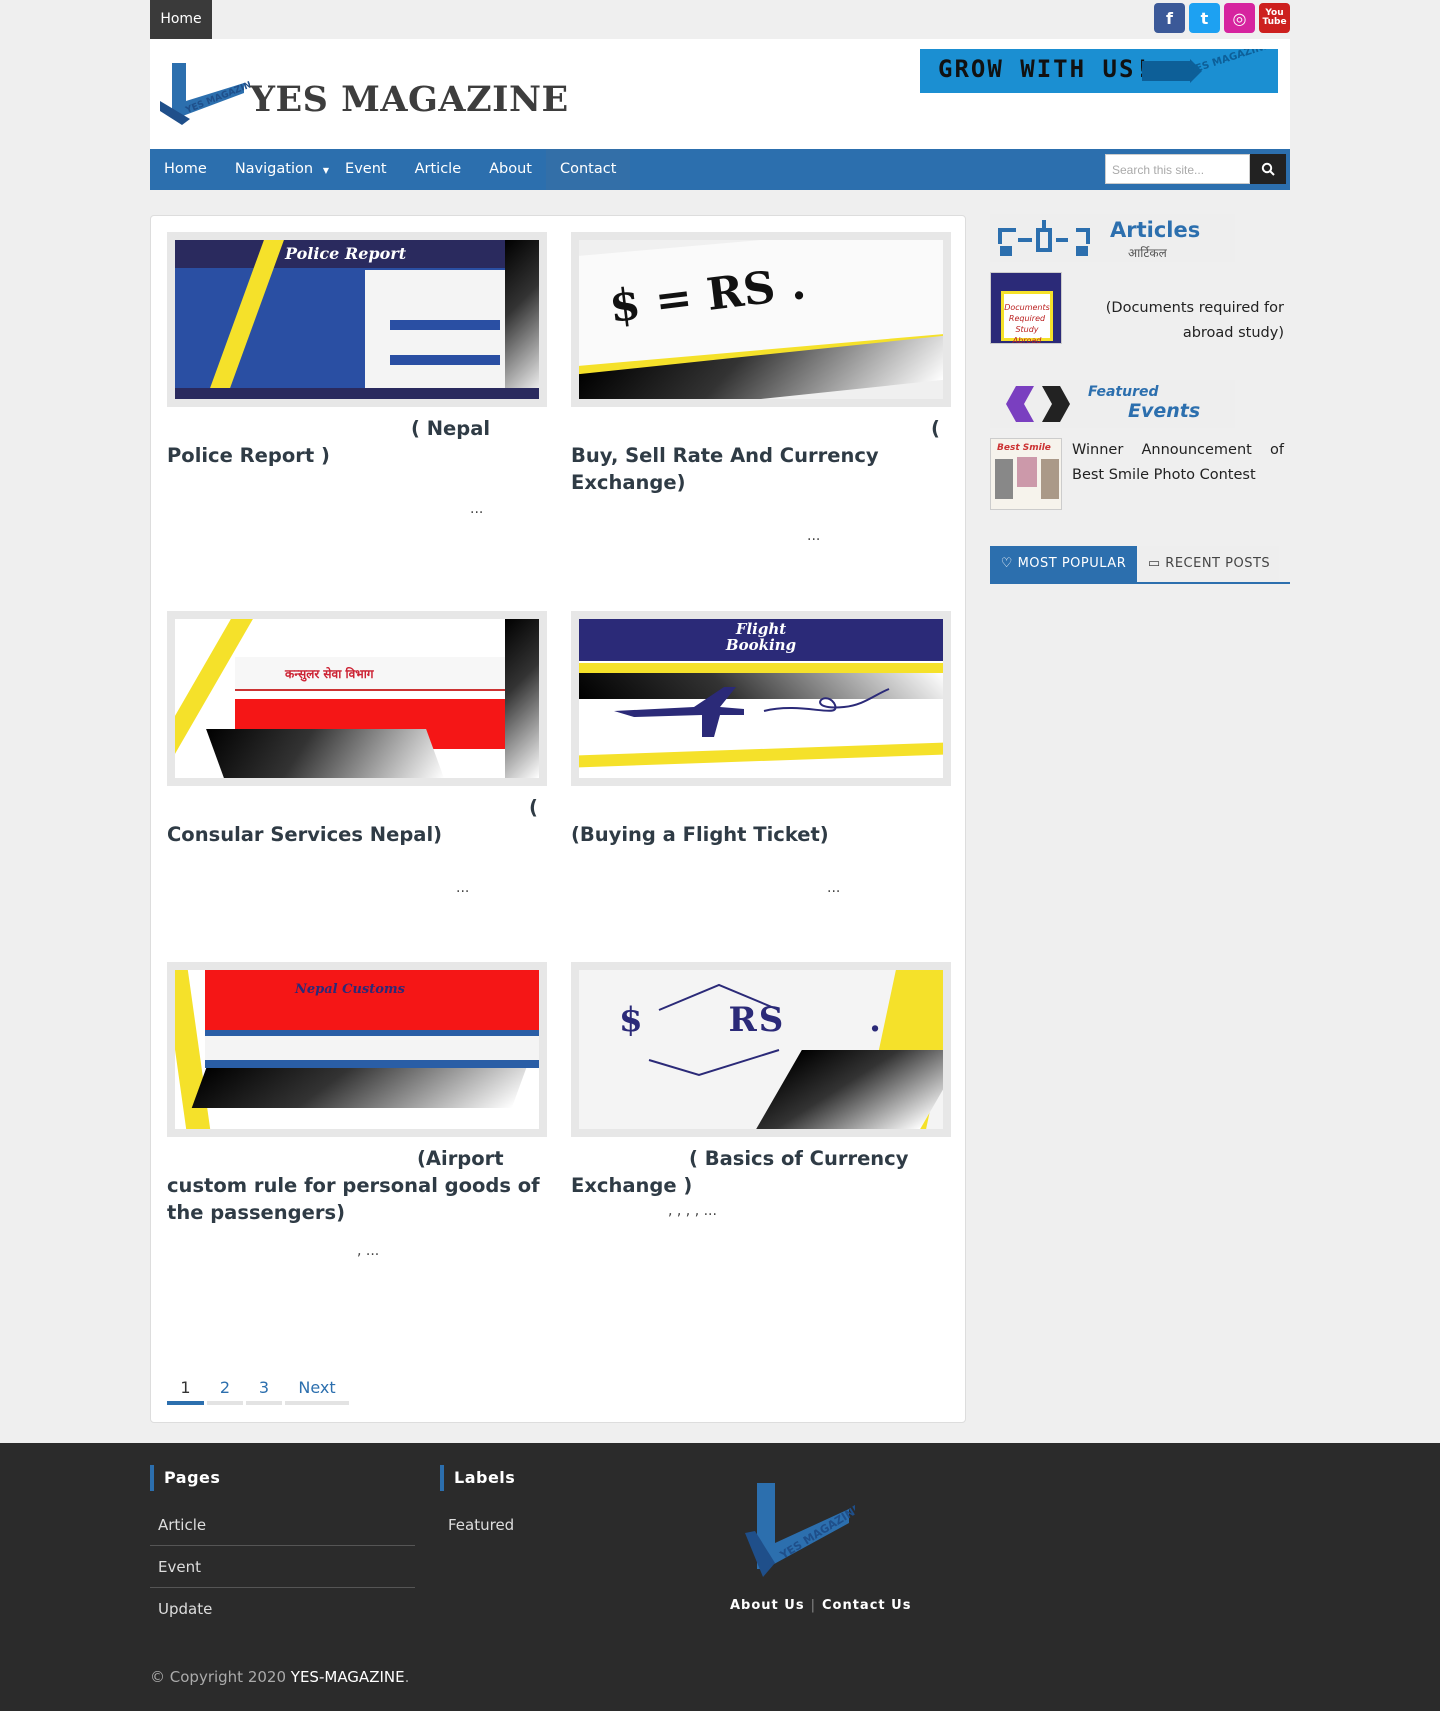 The width and height of the screenshot is (1440, 1711). What do you see at coordinates (438, 169) in the screenshot?
I see `nav-article: Article` at bounding box center [438, 169].